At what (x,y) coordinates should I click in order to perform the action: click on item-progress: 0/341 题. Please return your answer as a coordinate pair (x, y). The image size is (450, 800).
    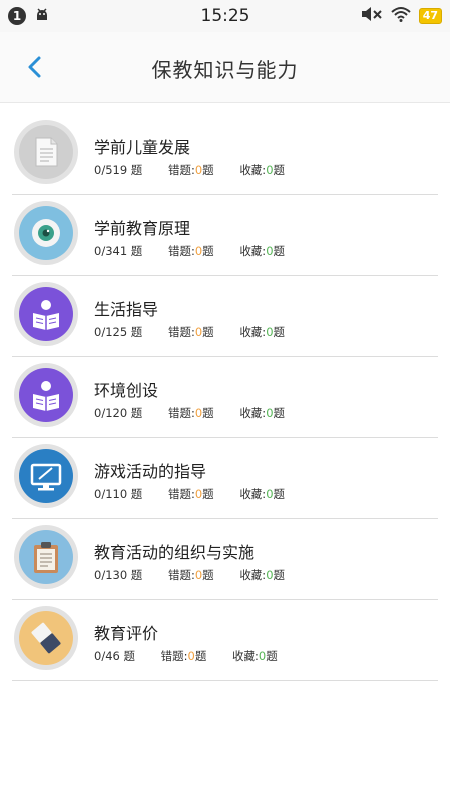
    Looking at the image, I should click on (118, 251).